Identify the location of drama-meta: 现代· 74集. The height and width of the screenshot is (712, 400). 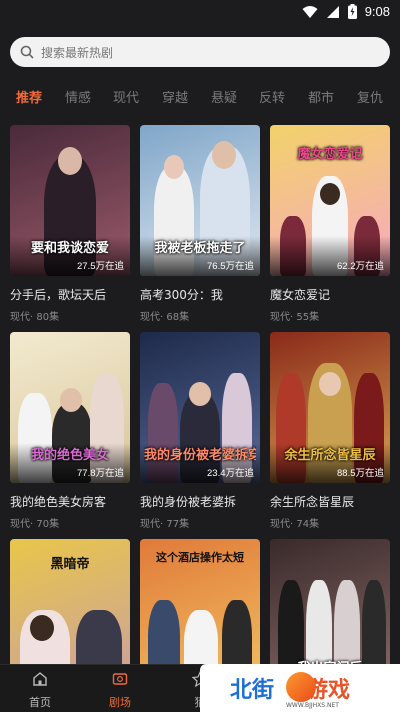
(295, 524).